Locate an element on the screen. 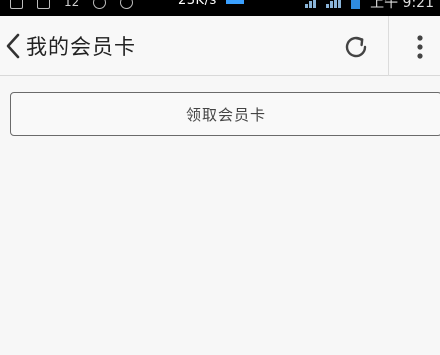 This screenshot has height=355, width=440. wifi-signal-icon is located at coordinates (311, 4).